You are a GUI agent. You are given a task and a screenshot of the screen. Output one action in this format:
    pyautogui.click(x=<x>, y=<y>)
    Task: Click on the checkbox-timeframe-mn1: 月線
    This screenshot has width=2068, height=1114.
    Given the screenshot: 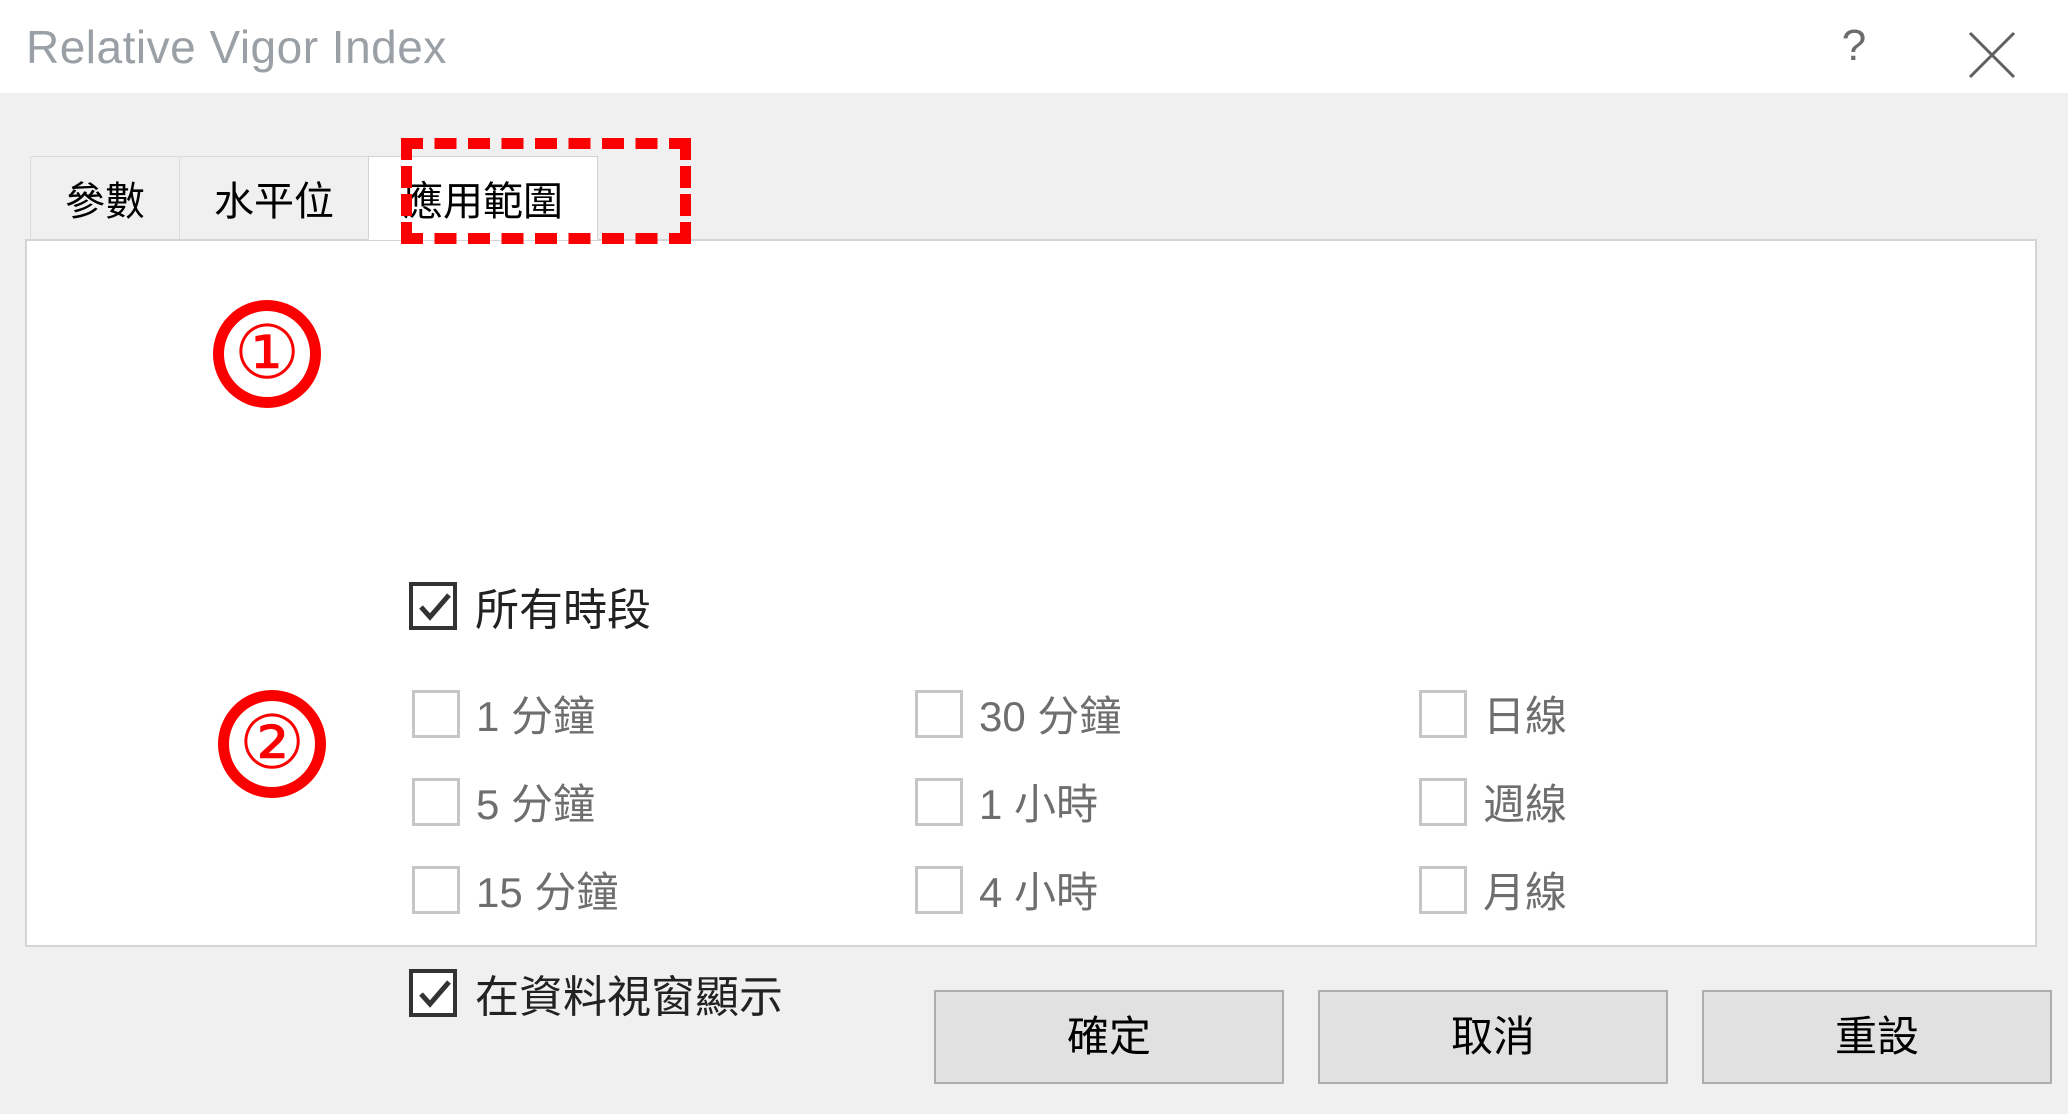 What is the action you would take?
    pyautogui.click(x=1493, y=889)
    